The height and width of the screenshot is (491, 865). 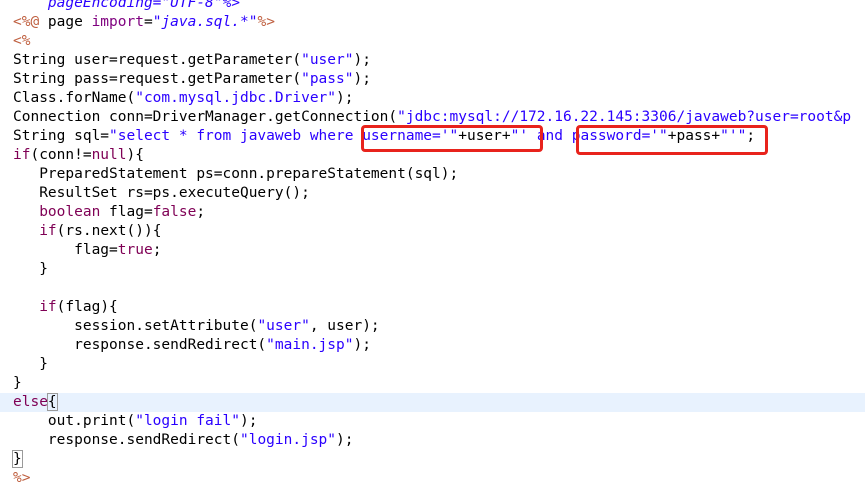 What do you see at coordinates (69, 22) in the screenshot?
I see `code-token: page` at bounding box center [69, 22].